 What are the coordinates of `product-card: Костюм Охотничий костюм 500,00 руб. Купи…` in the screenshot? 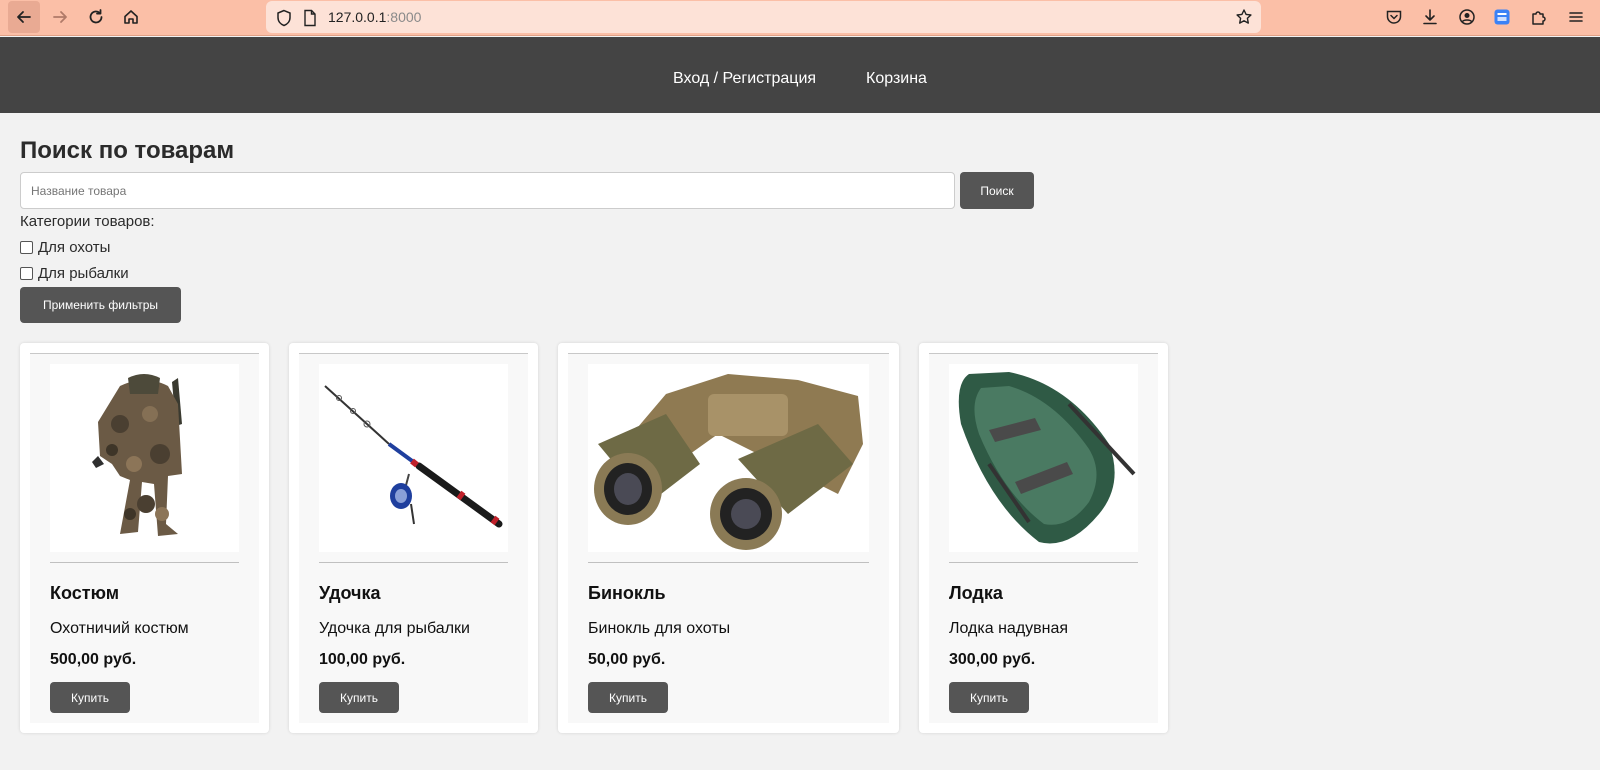 It's located at (144, 538).